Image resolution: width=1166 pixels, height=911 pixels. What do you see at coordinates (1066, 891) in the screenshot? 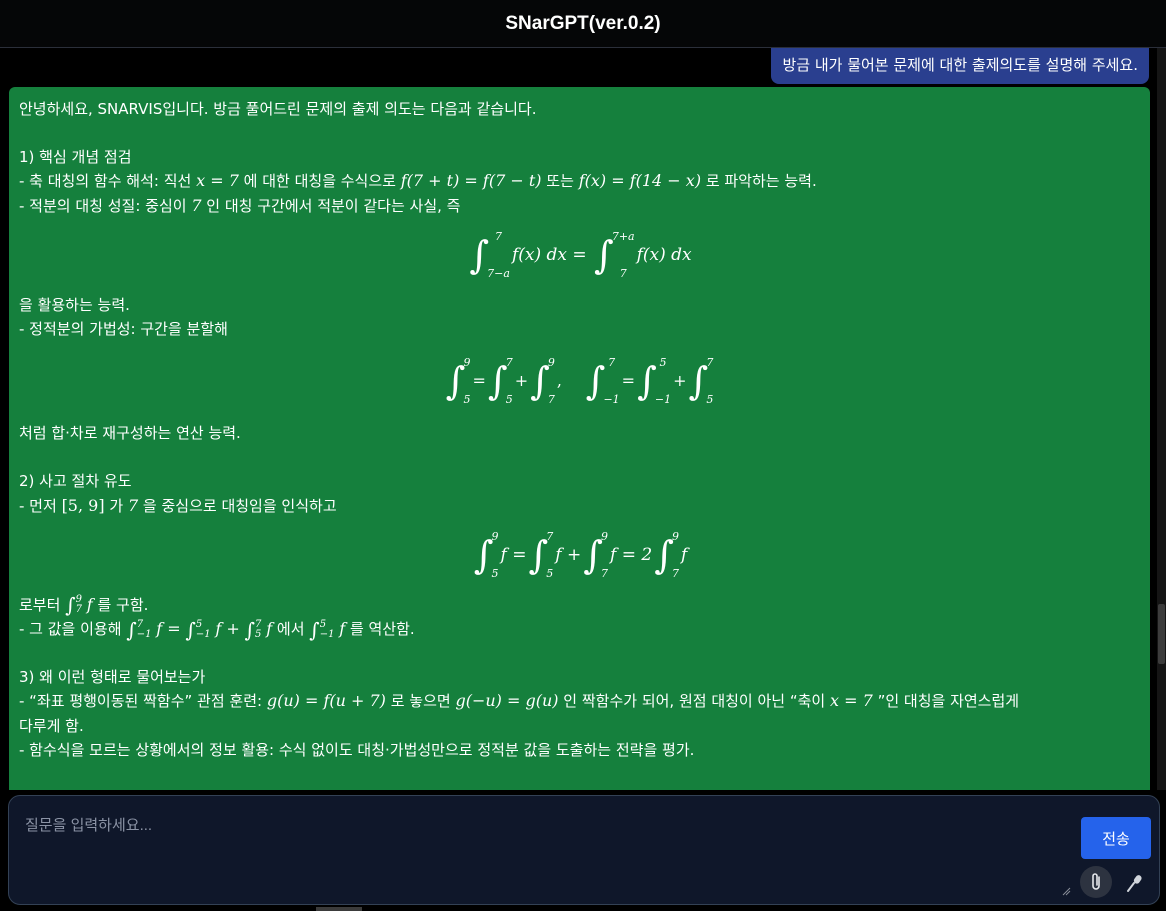
I see `resize-grip-icon` at bounding box center [1066, 891].